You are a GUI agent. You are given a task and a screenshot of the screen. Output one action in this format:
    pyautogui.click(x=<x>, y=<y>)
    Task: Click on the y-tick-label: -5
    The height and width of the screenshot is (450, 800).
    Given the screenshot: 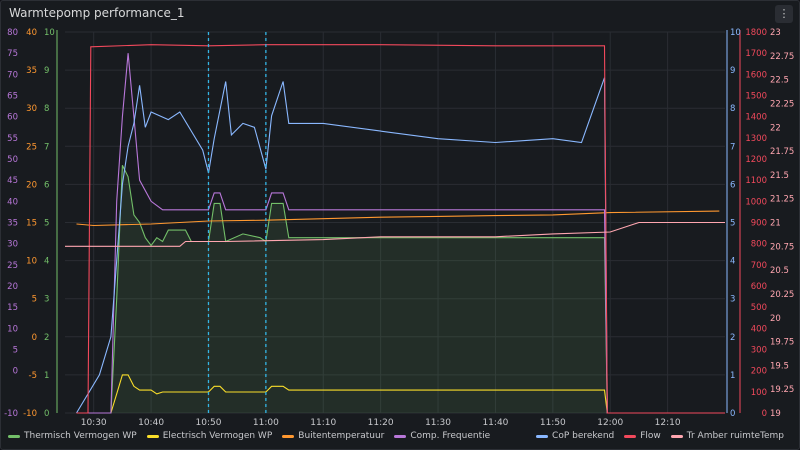 What is the action you would take?
    pyautogui.click(x=33, y=376)
    